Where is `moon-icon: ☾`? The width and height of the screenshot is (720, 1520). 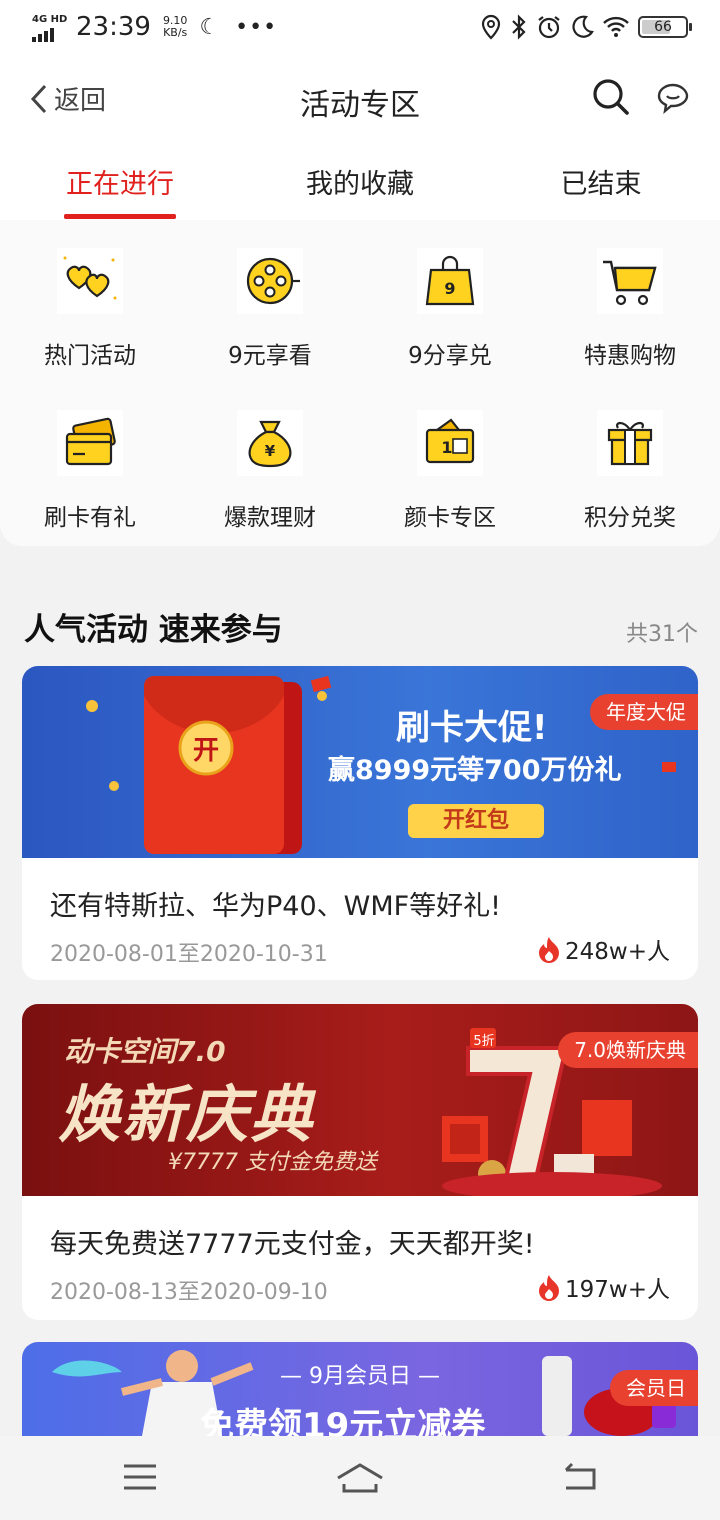
moon-icon: ☾ is located at coordinates (209, 27).